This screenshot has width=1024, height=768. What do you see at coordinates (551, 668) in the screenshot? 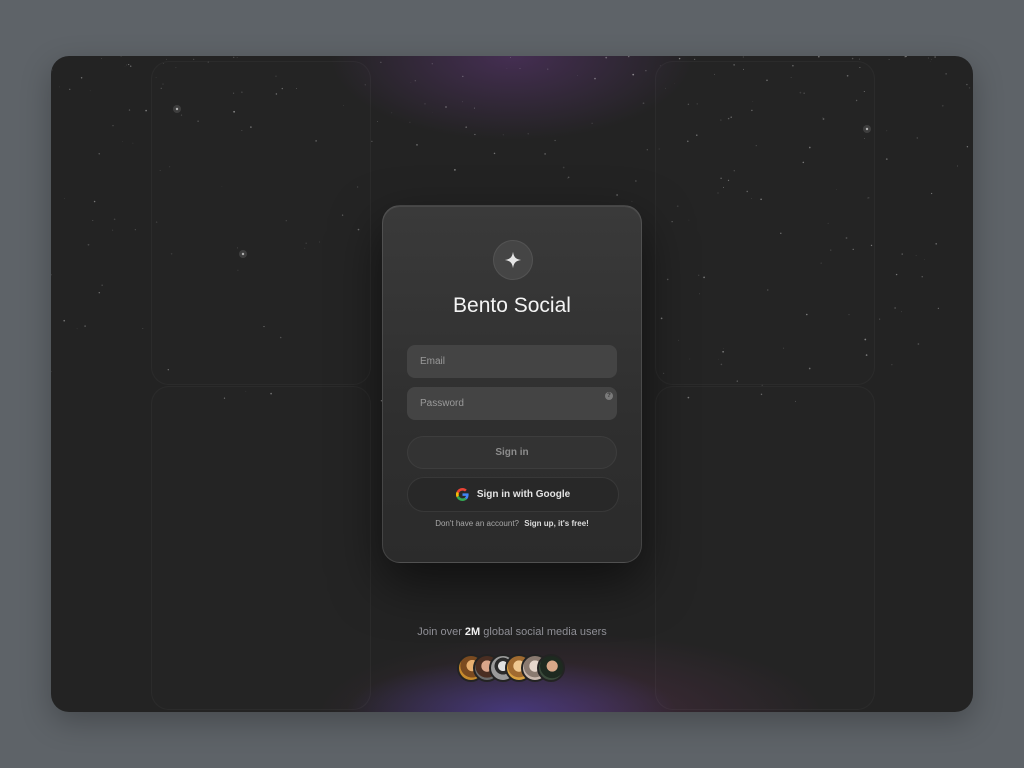
I see `avatar` at bounding box center [551, 668].